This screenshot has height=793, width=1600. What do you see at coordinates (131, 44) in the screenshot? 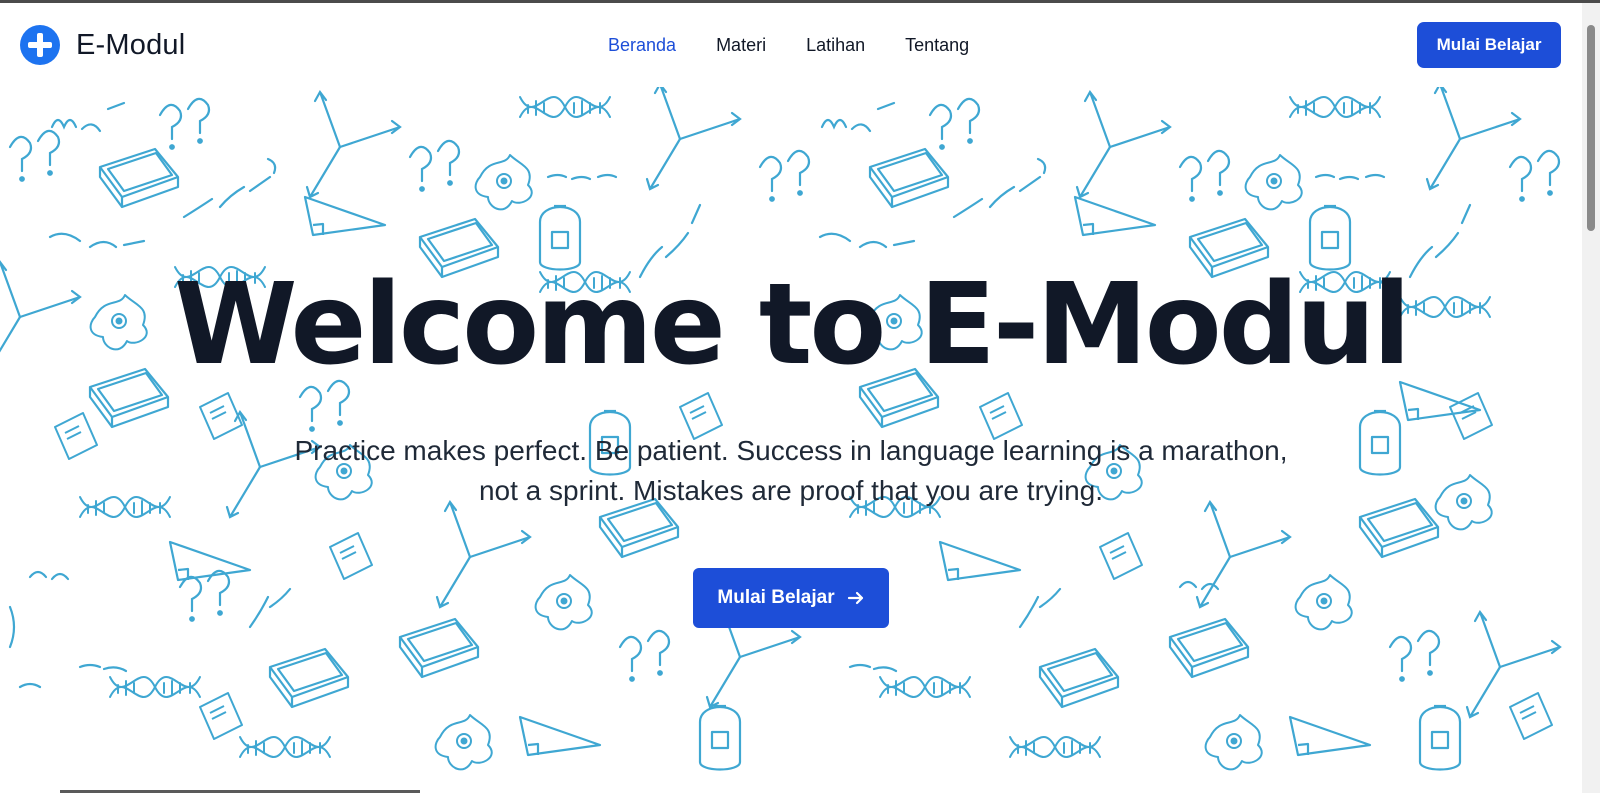
I see `brand-name: E-Modul` at bounding box center [131, 44].